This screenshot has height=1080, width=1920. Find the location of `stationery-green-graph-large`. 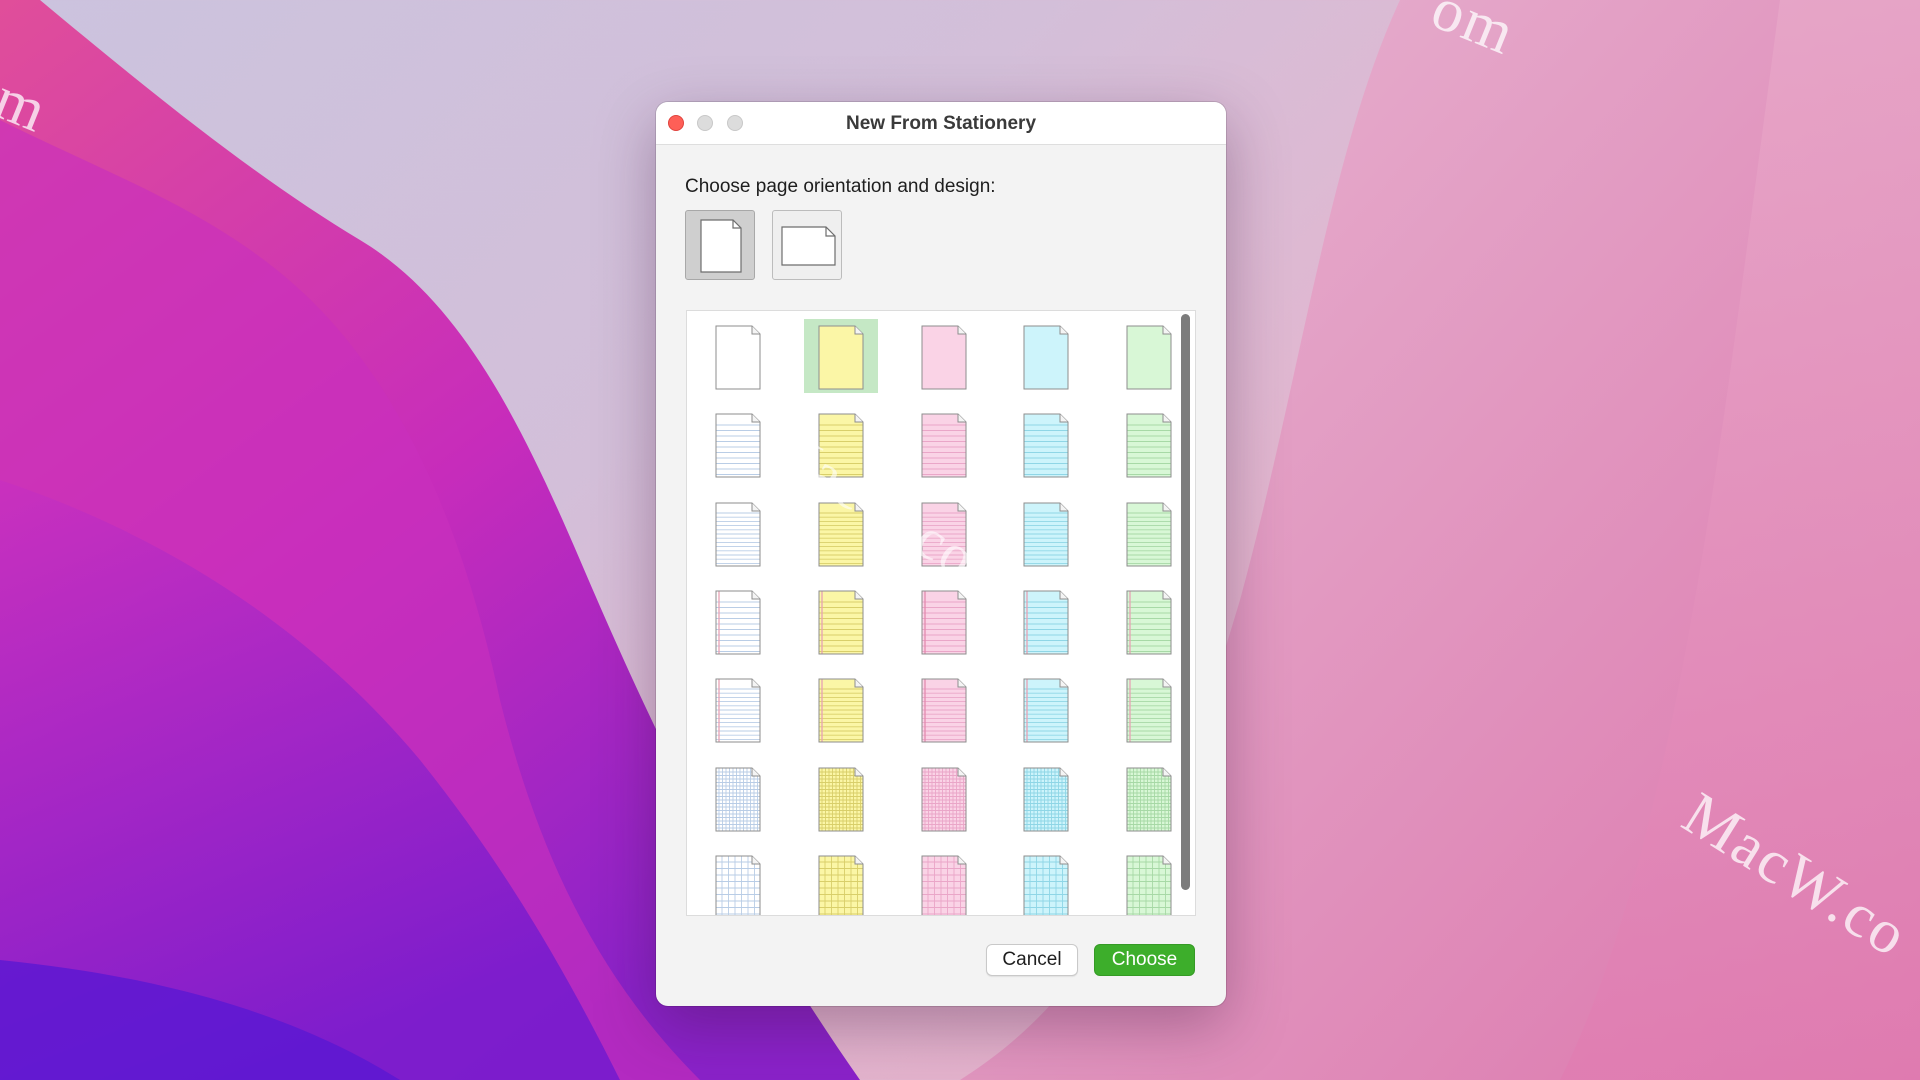

stationery-green-graph-large is located at coordinates (1149, 882).